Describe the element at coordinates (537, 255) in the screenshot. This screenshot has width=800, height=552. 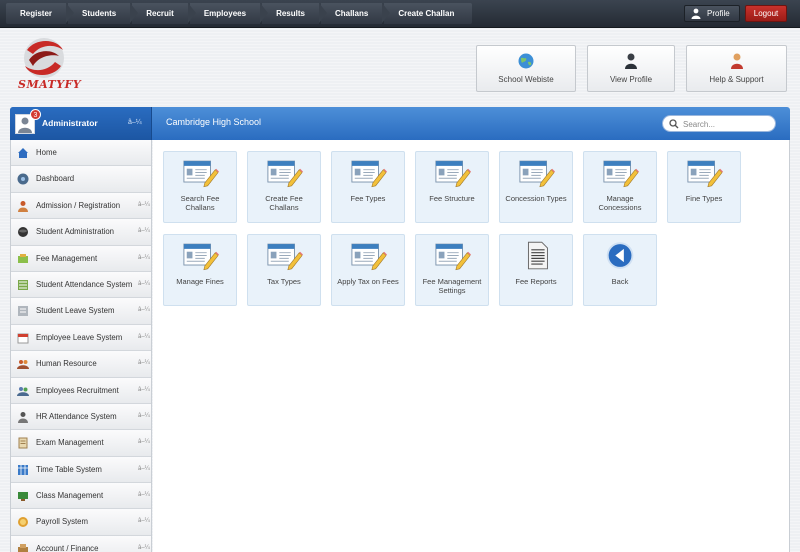
I see `document-icon` at that location.